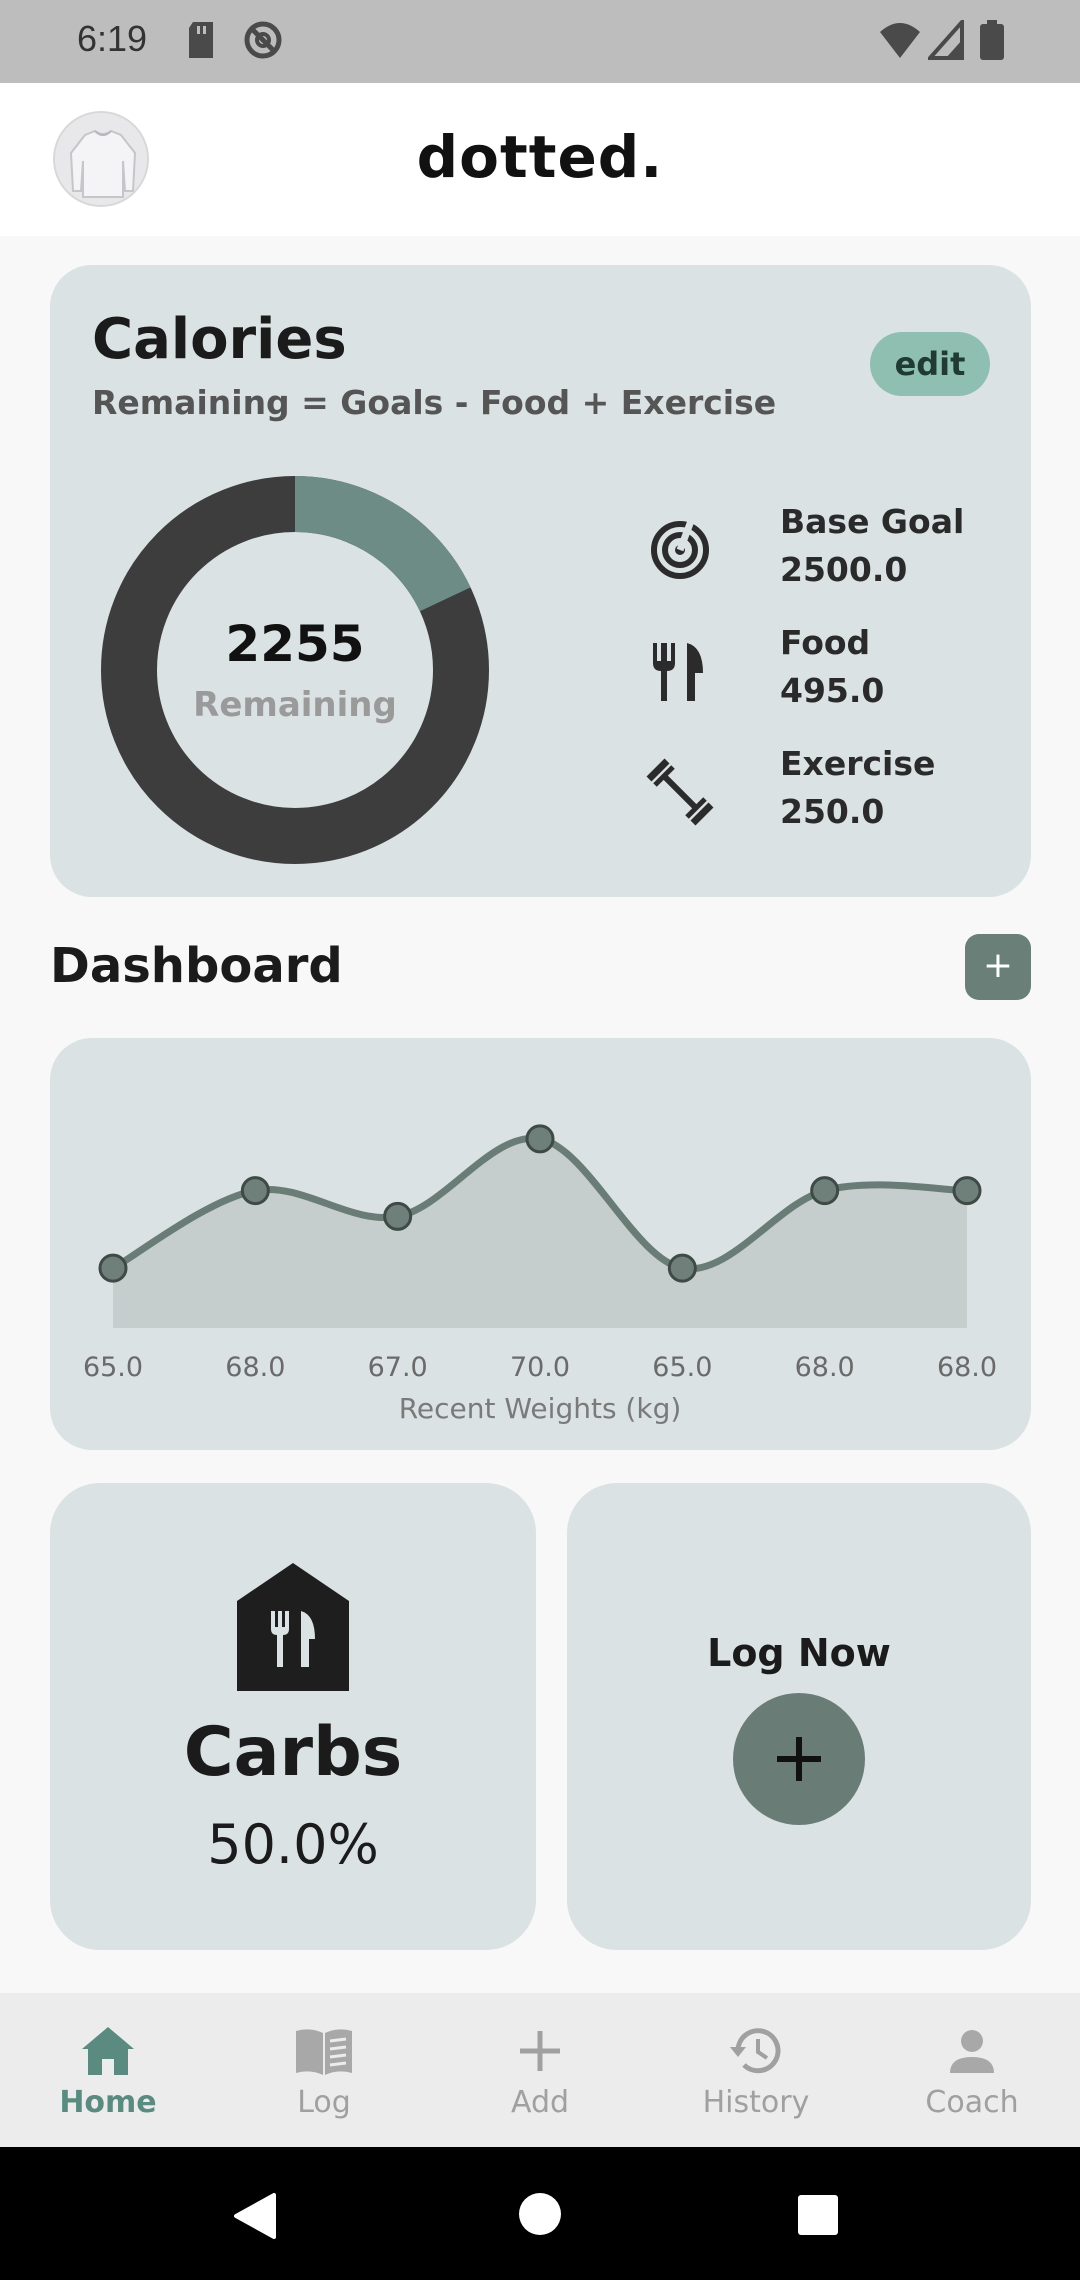 This screenshot has height=2280, width=1080. Describe the element at coordinates (972, 2051) in the screenshot. I see `person-icon` at that location.